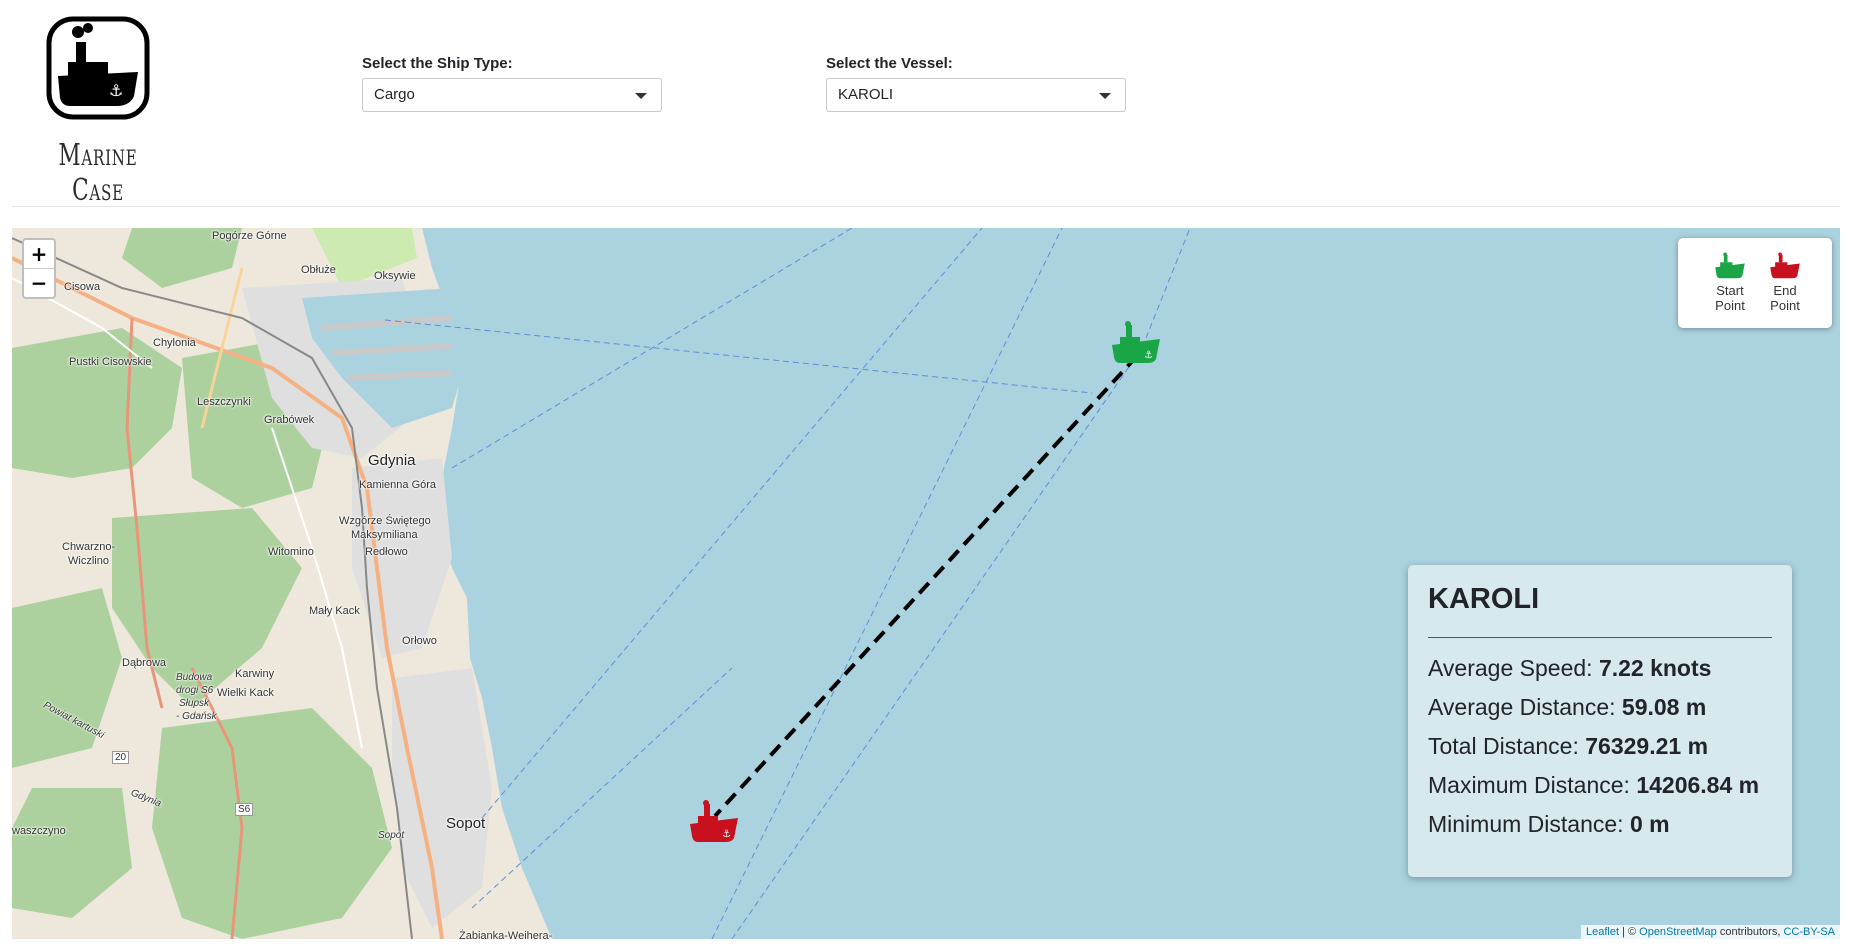 Image resolution: width=1851 pixels, height=947 pixels. Describe the element at coordinates (195, 690) in the screenshot. I see `place-label: drogi S6` at that location.